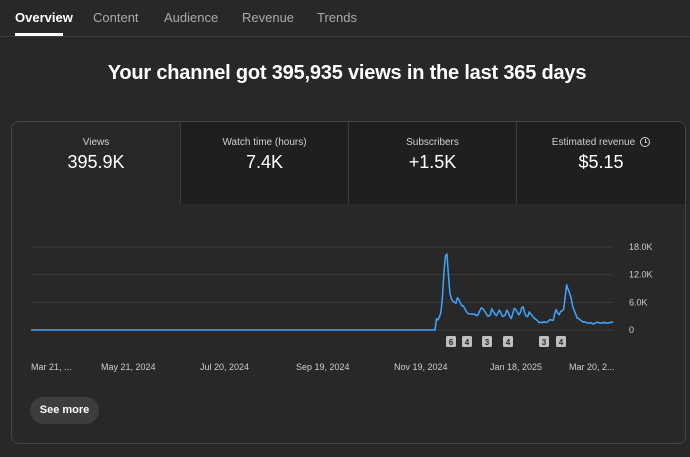 This screenshot has height=457, width=690. Describe the element at coordinates (631, 330) in the screenshot. I see `y-tick-label: 0` at that location.